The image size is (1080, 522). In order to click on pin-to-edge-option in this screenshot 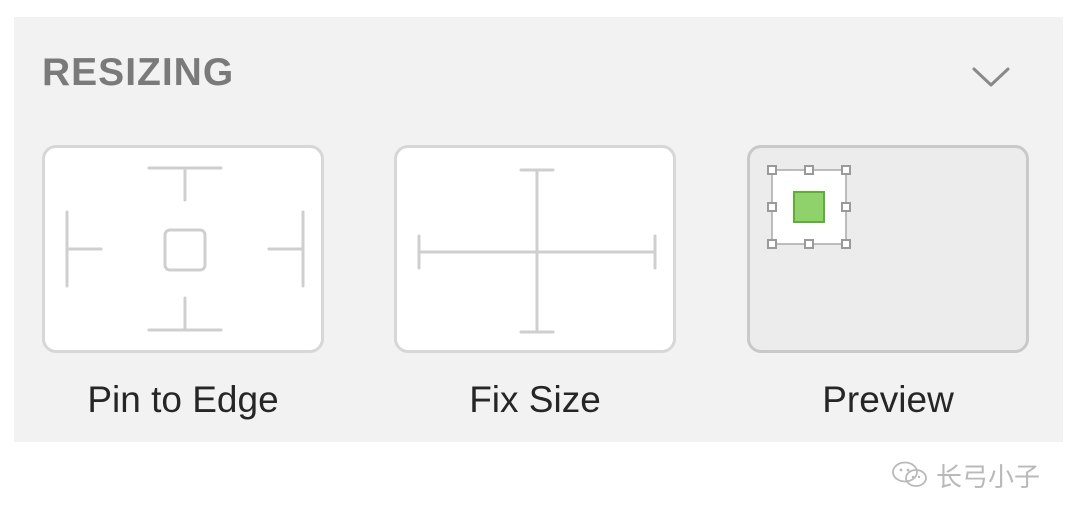, I will do `click(183, 249)`.